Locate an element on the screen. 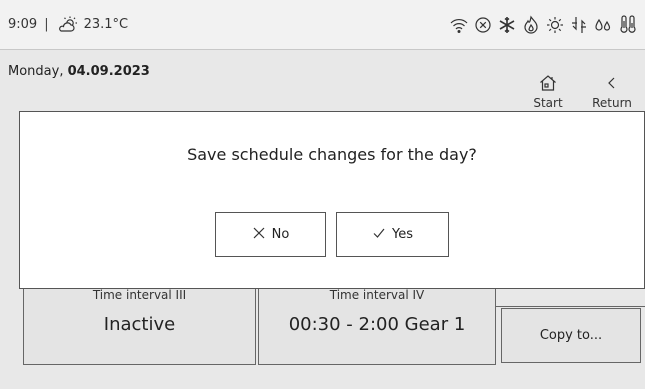  air-flow-icon is located at coordinates (579, 25).